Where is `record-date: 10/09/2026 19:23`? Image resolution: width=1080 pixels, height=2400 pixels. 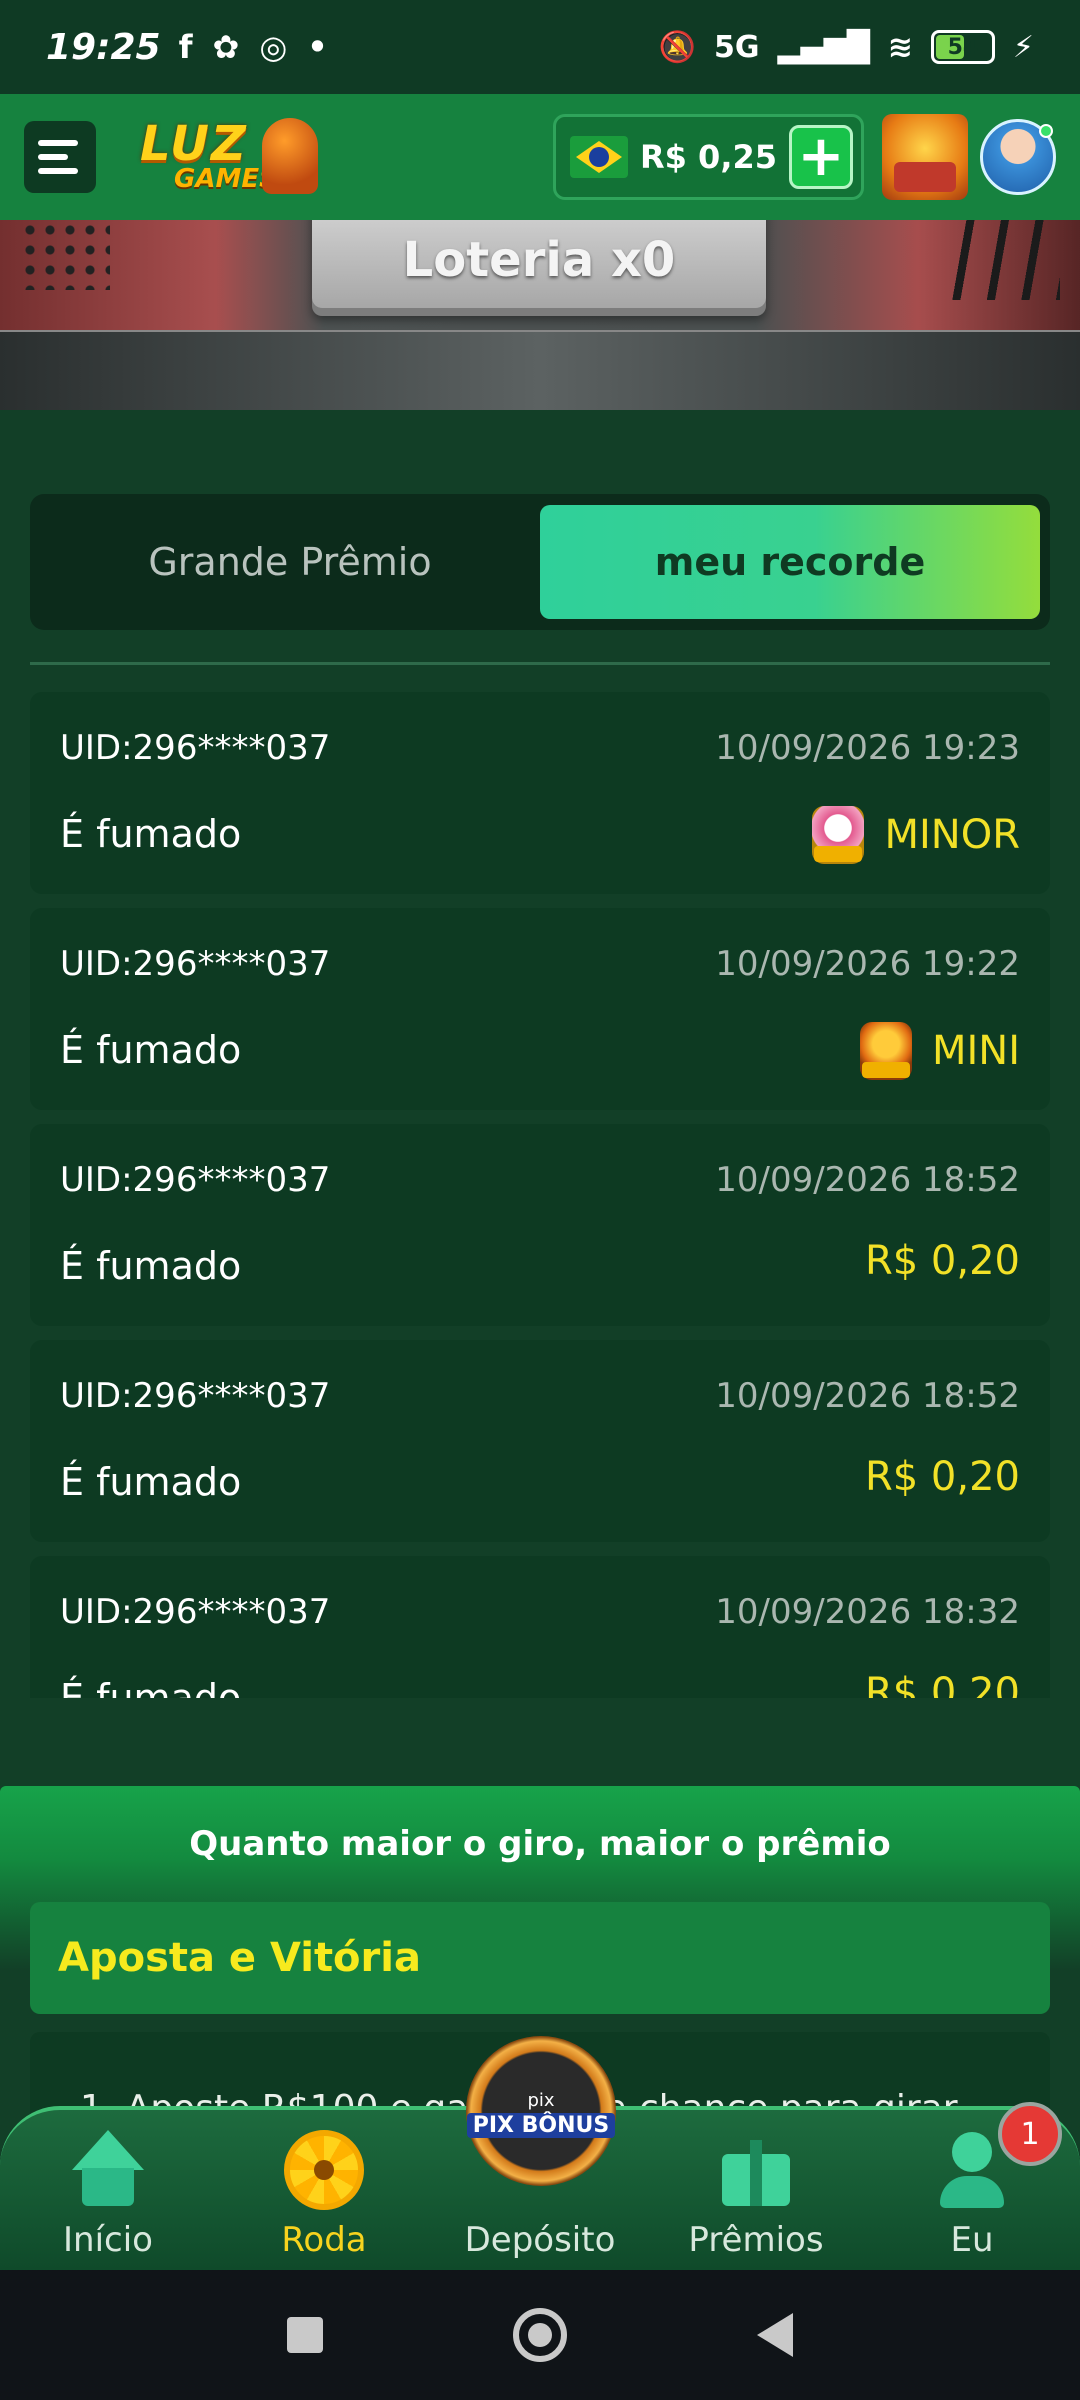 record-date: 10/09/2026 19:23 is located at coordinates (867, 748).